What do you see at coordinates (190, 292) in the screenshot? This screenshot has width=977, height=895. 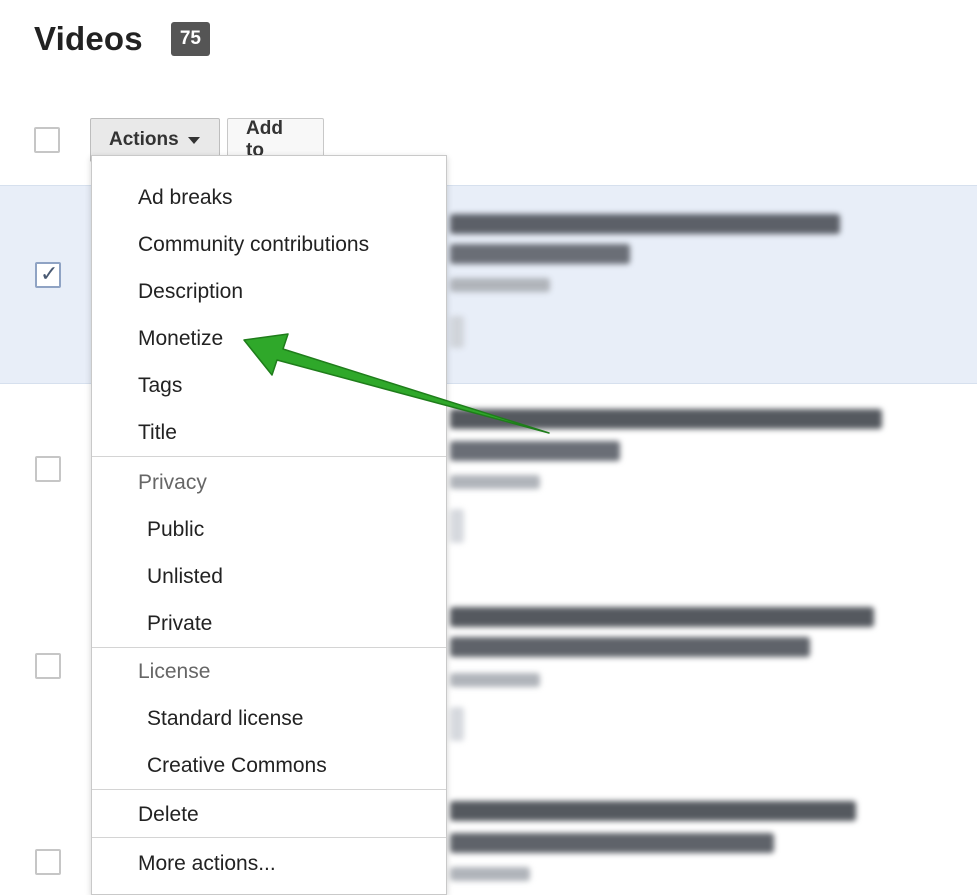 I see `menu-item-description: Description` at bounding box center [190, 292].